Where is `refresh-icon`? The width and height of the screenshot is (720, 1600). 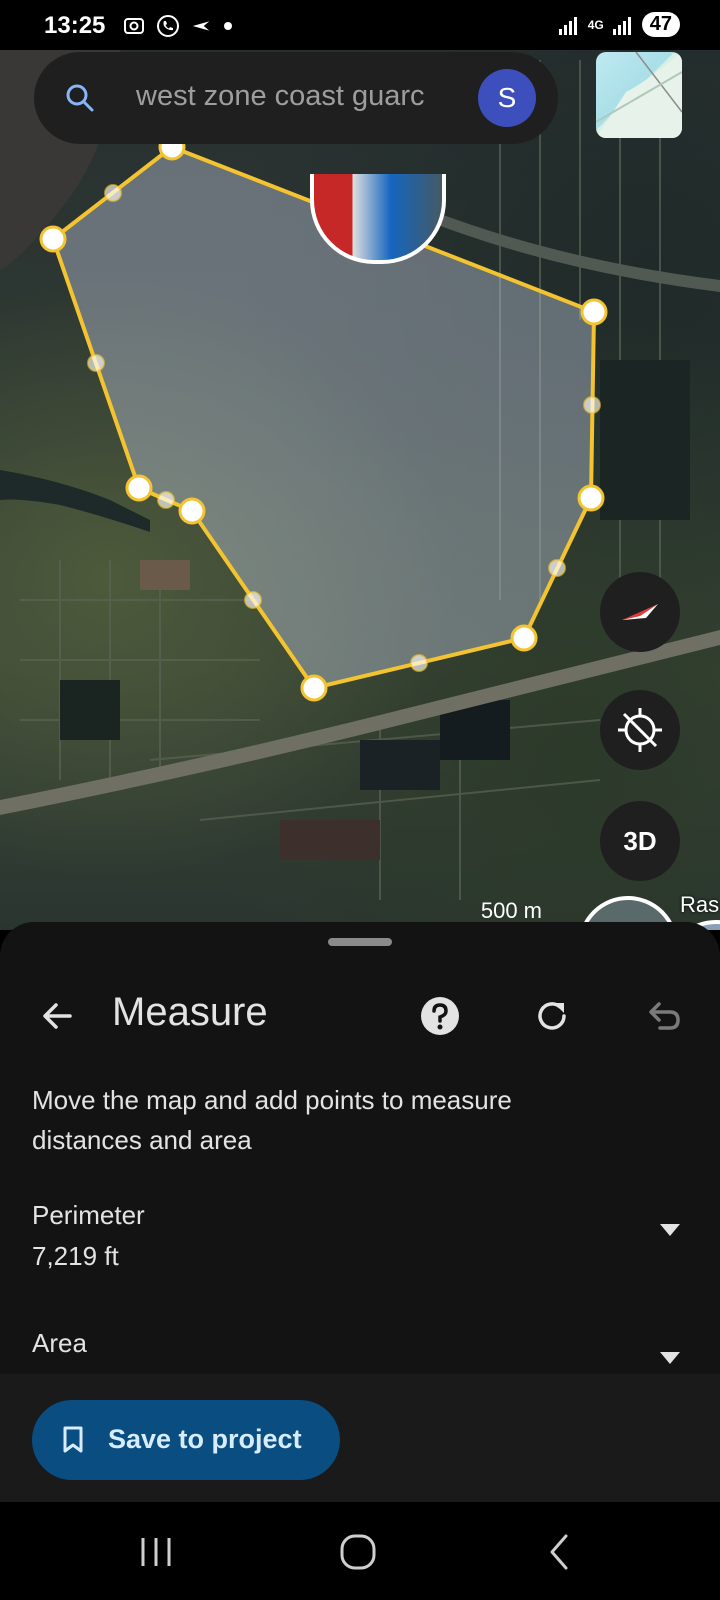
refresh-icon is located at coordinates (552, 1016).